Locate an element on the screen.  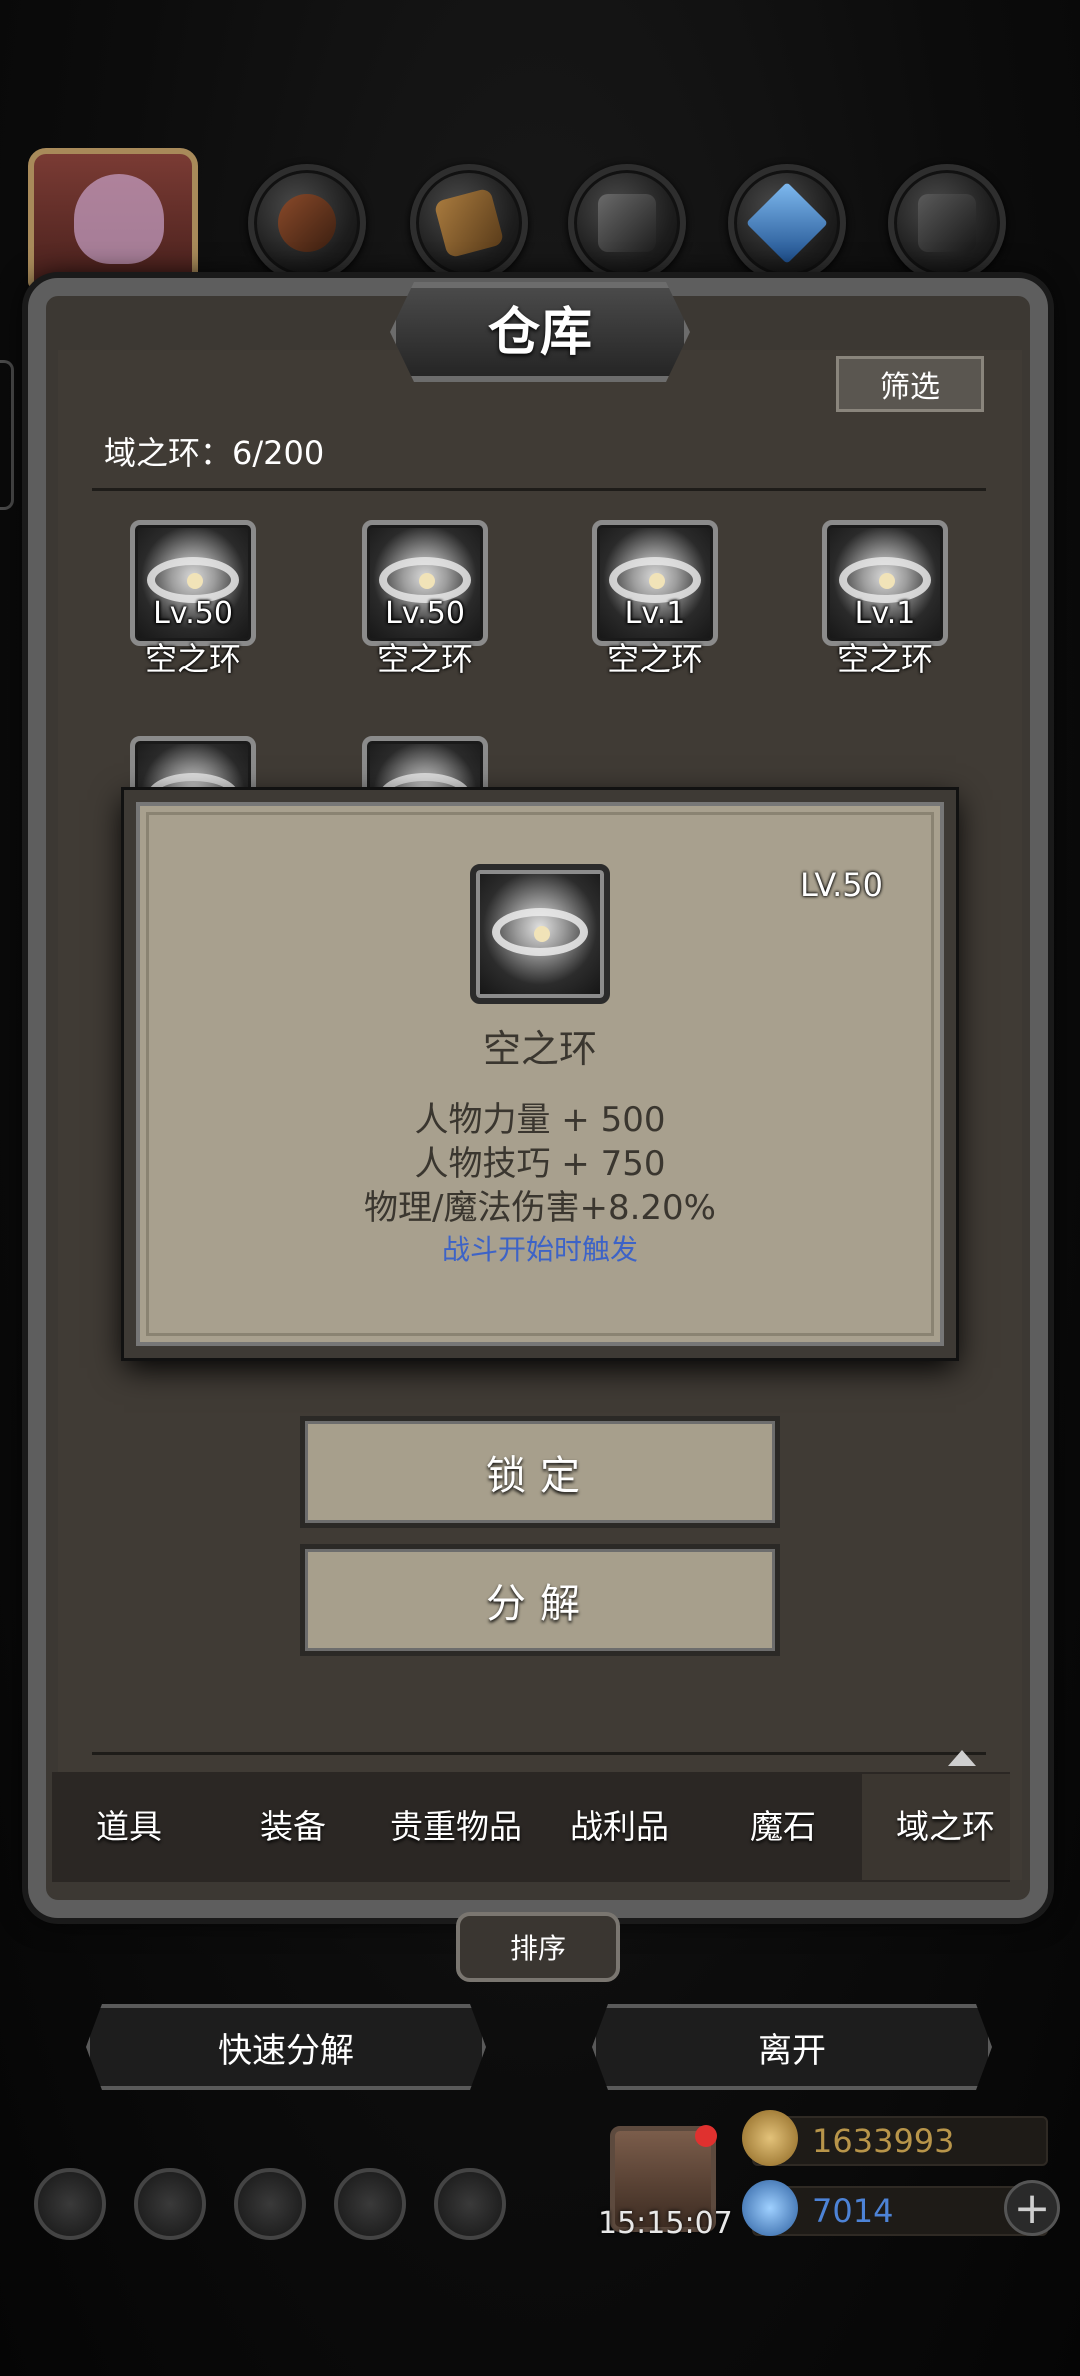
crystal-material-icon is located at coordinates (787, 223).